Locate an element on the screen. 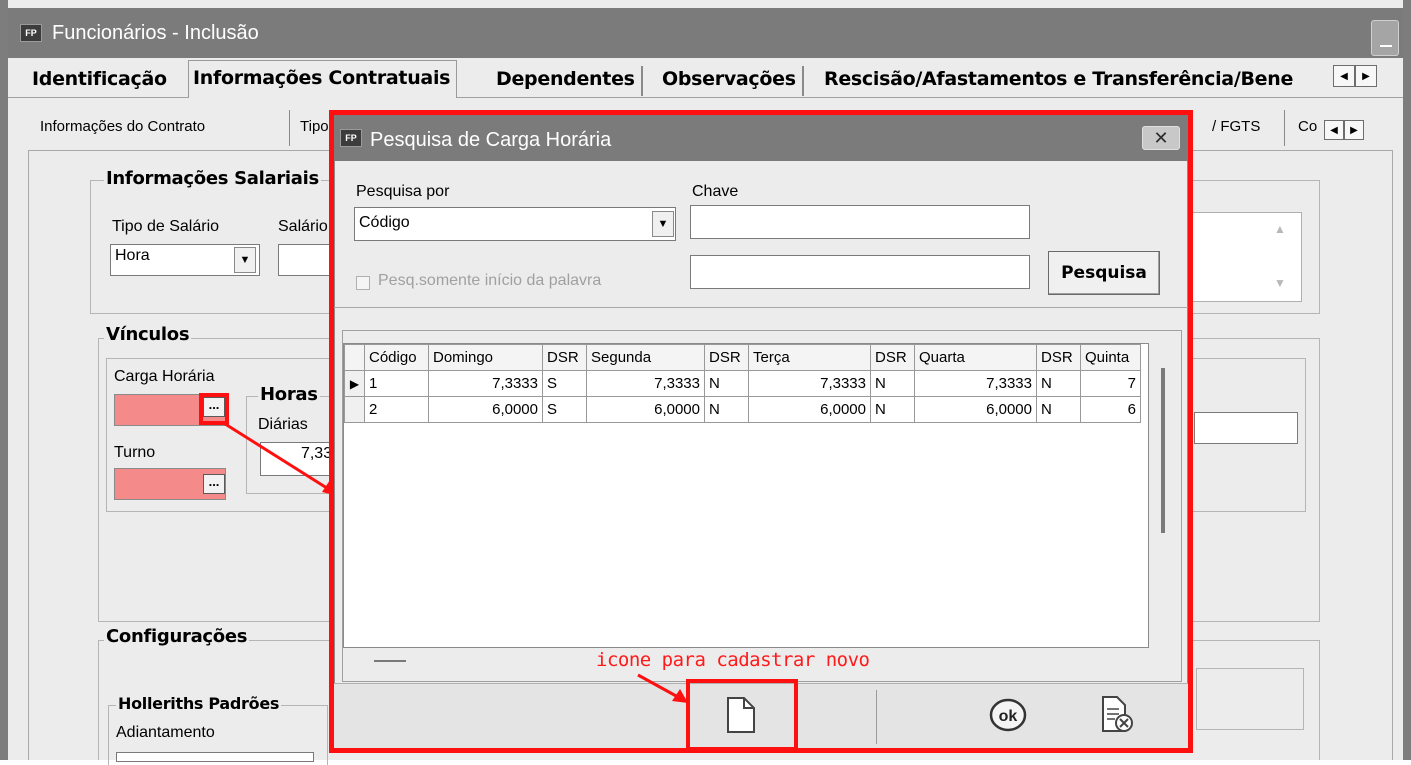  tab-informacoes-contratuais: Informações Contratuais is located at coordinates (323, 79).